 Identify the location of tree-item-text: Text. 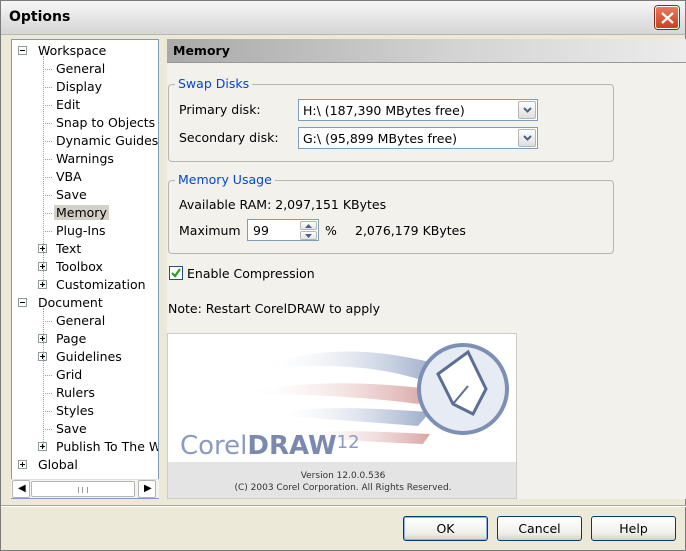
(68, 249).